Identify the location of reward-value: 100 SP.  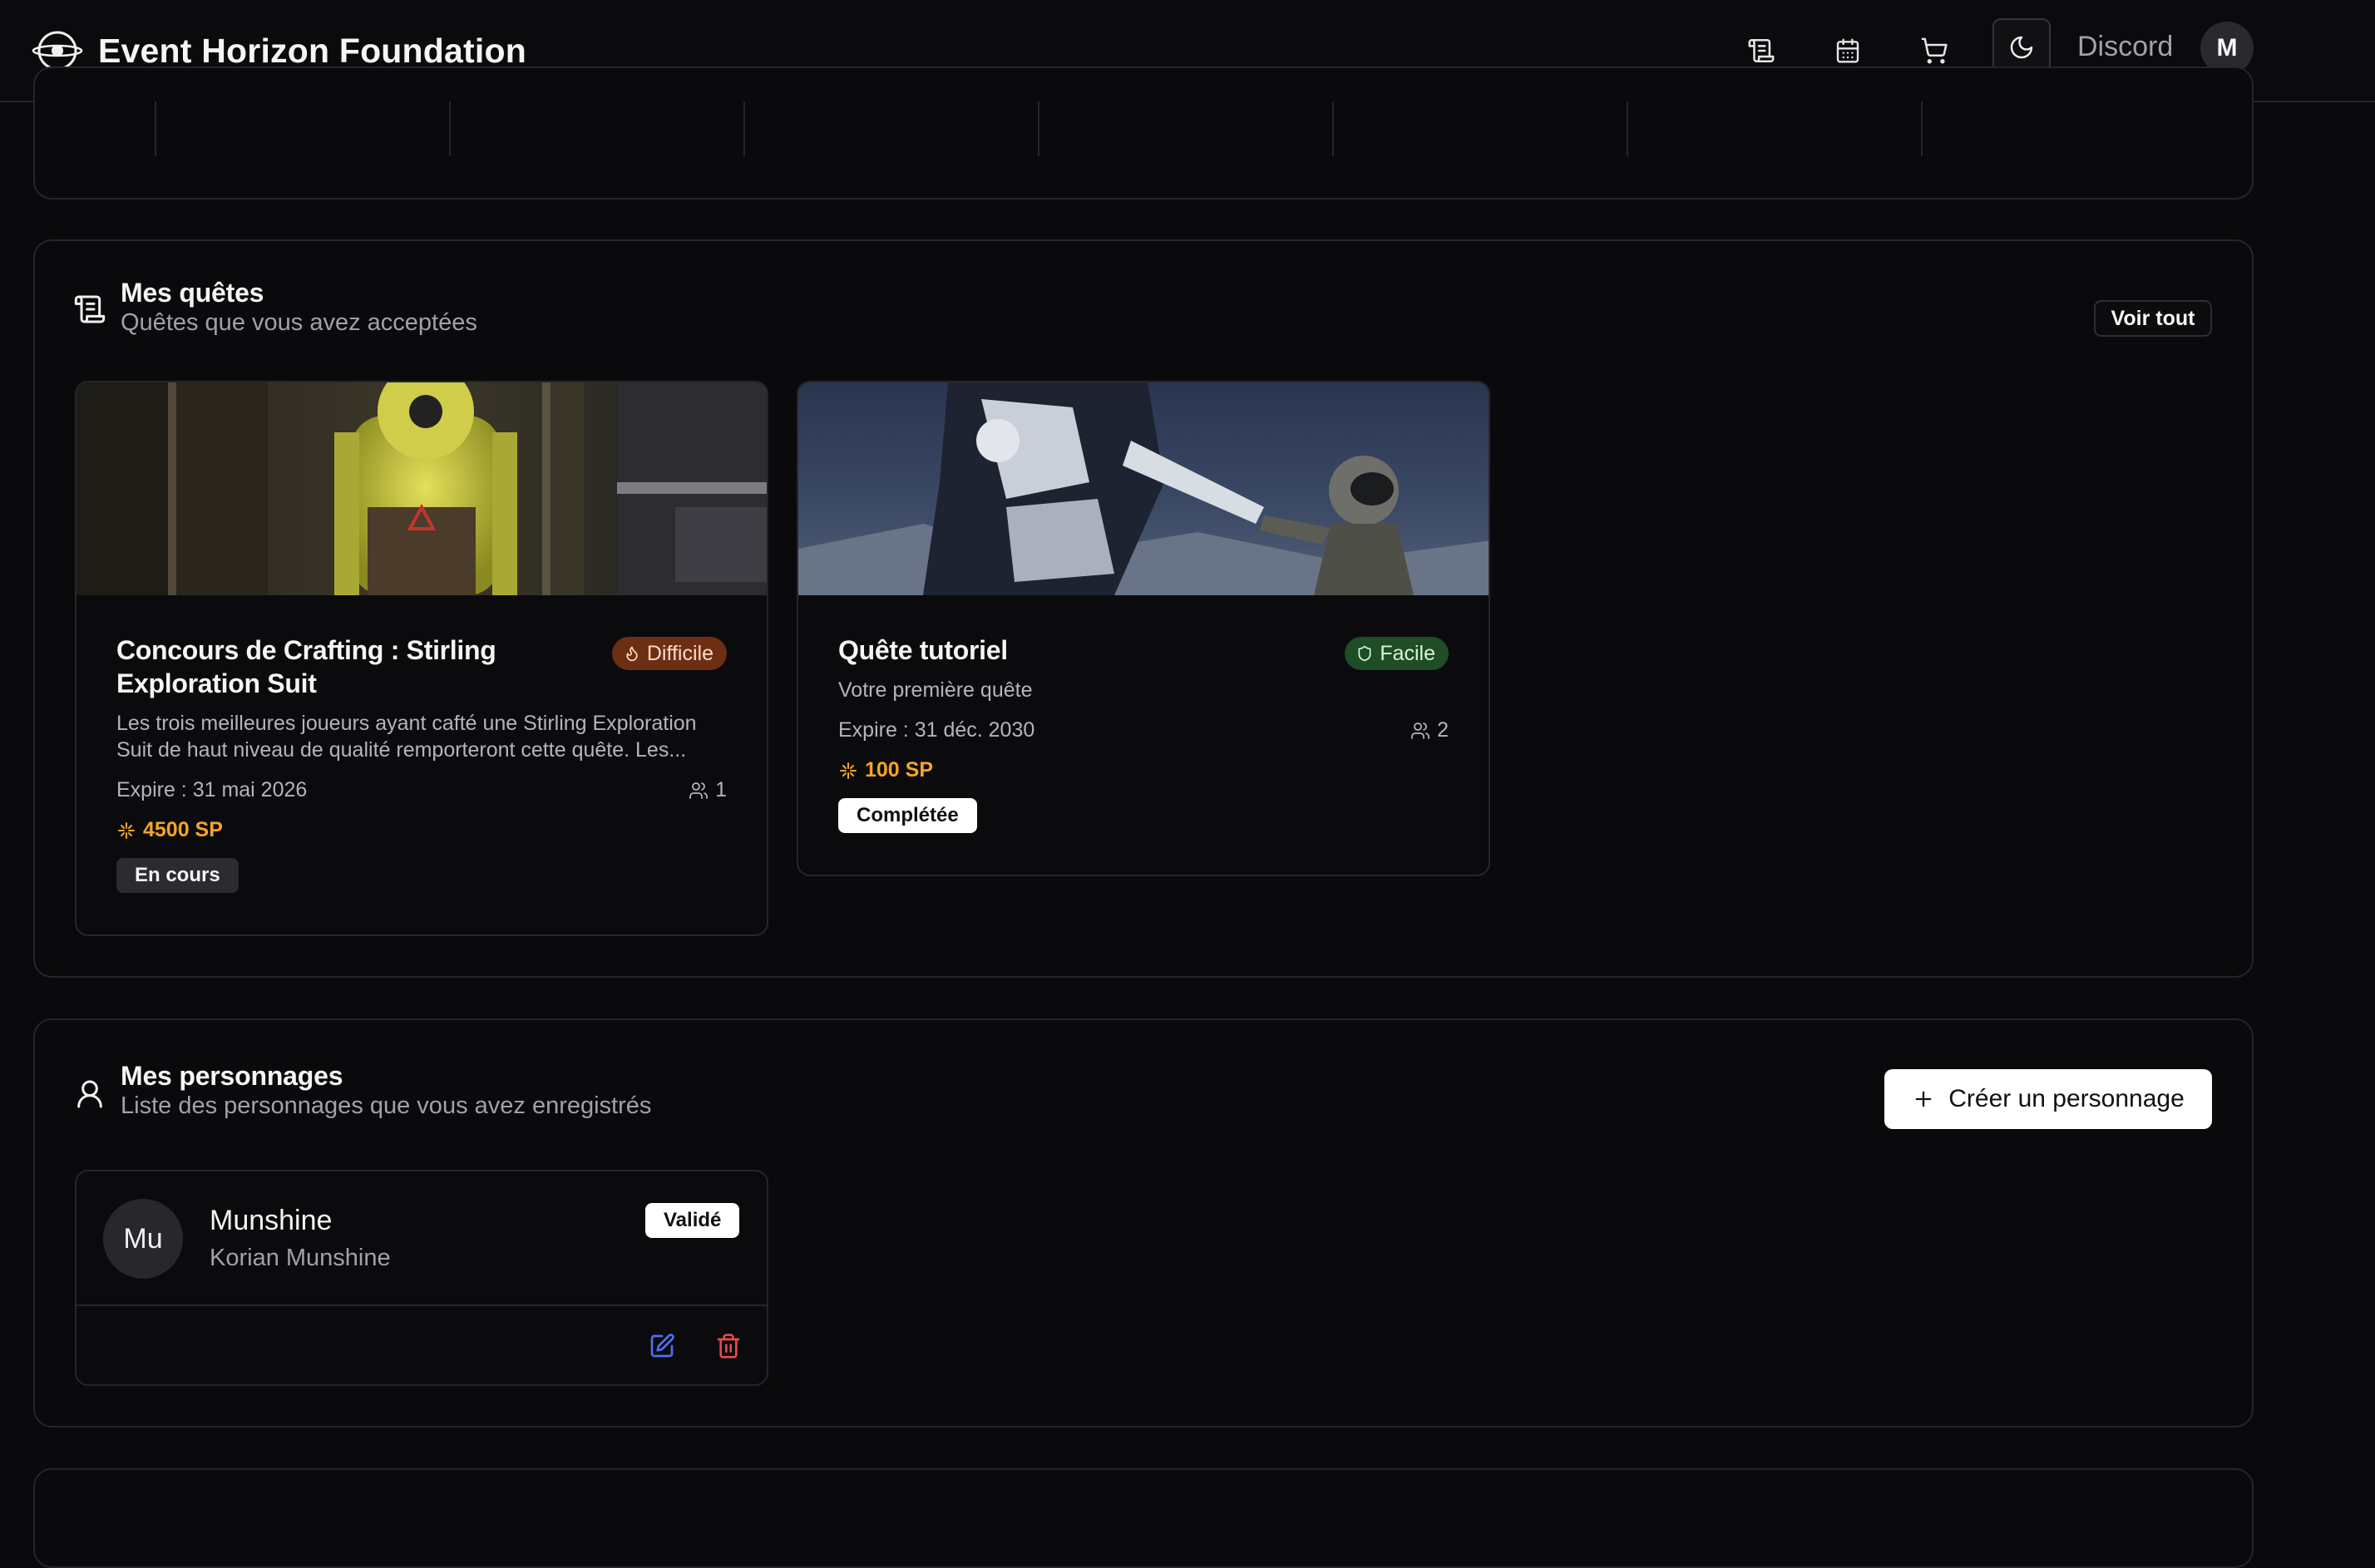
(899, 770).